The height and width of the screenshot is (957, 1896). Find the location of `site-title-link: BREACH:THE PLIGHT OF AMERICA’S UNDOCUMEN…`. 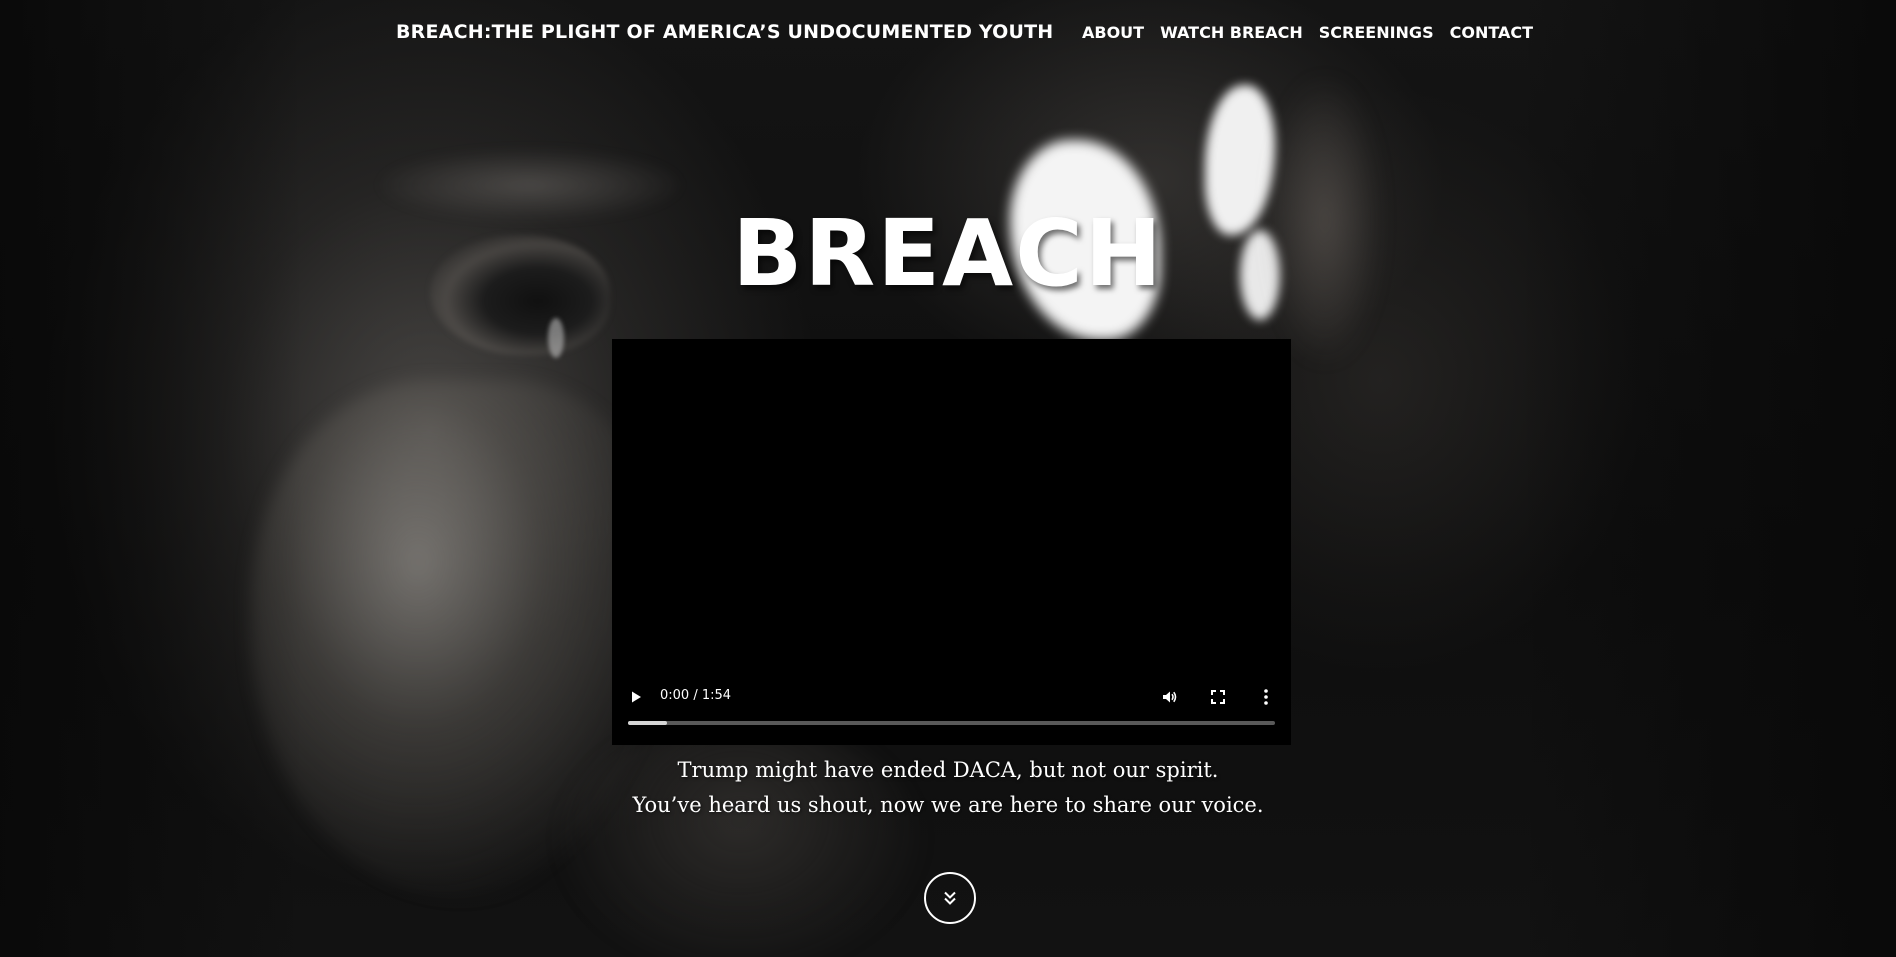

site-title-link: BREACH:THE PLIGHT OF AMERICA’S UNDOCUMEN… is located at coordinates (724, 32).